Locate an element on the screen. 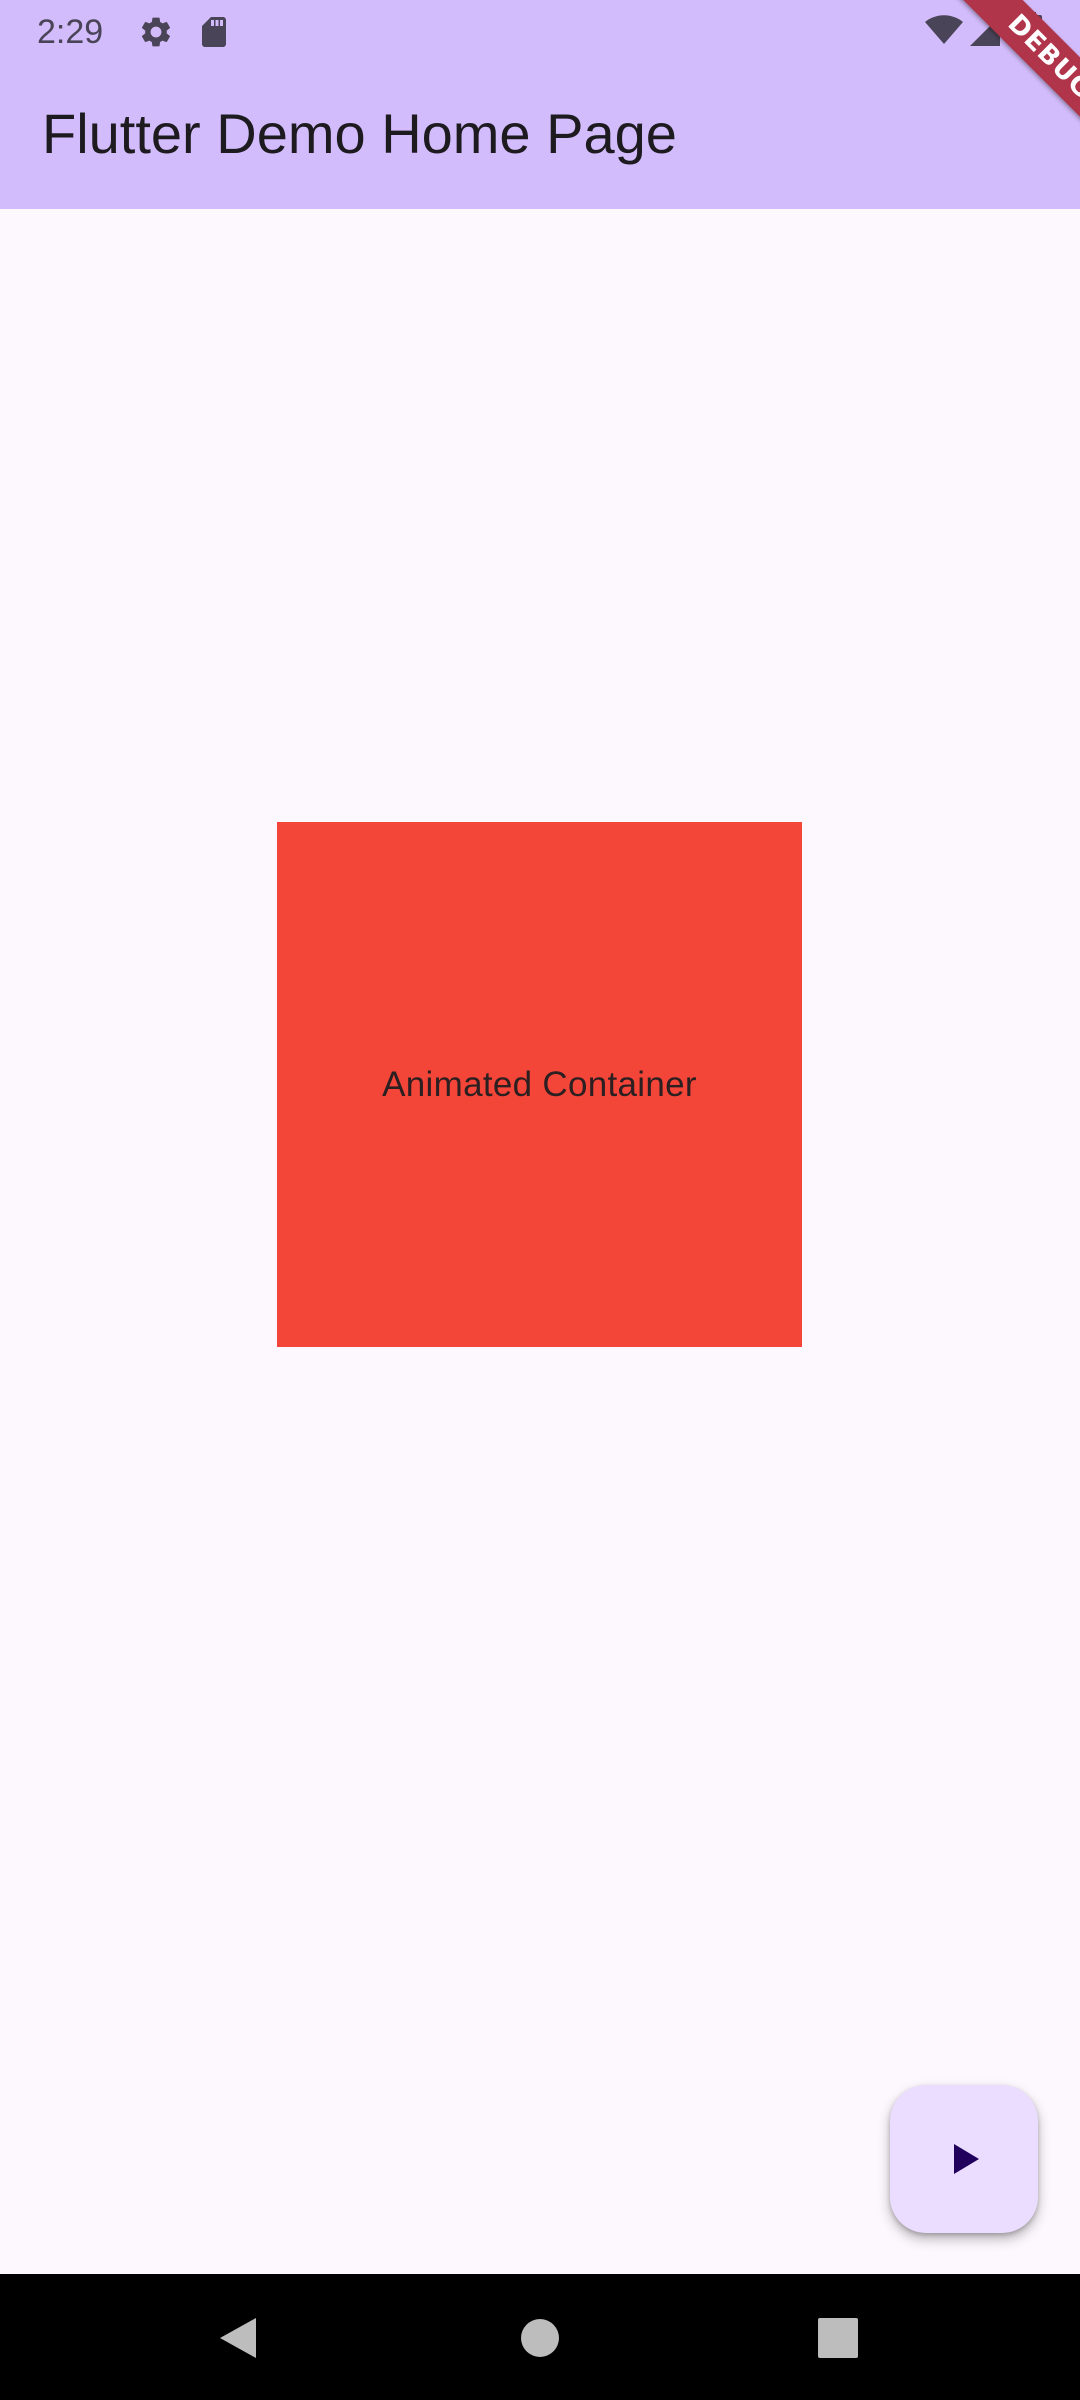 The height and width of the screenshot is (2400, 1080). home-icon is located at coordinates (540, 2338).